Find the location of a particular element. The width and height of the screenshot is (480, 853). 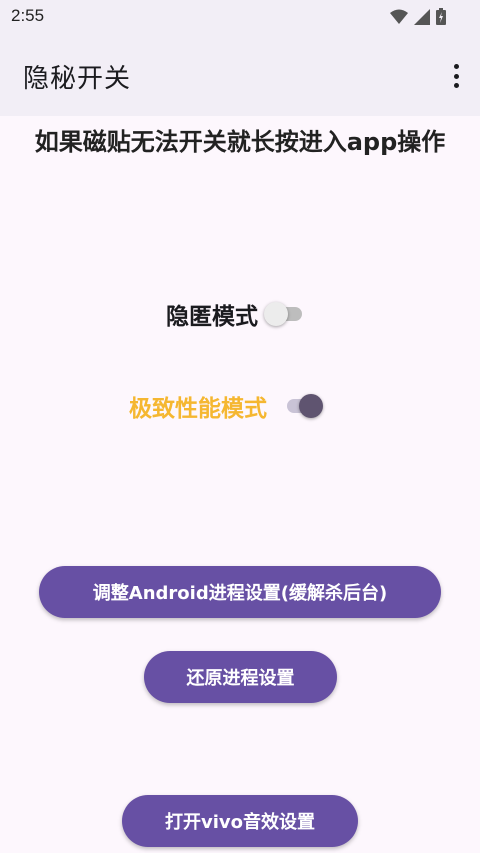

status-icons is located at coordinates (418, 16).